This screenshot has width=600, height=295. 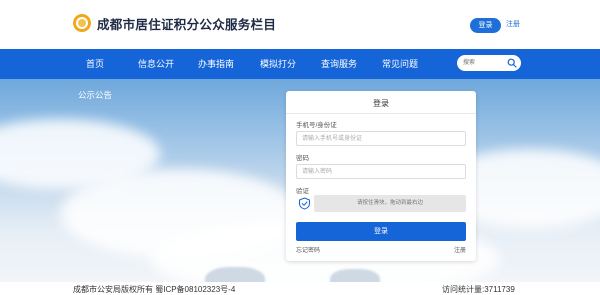 What do you see at coordinates (478, 289) in the screenshot?
I see `footer-visit-count: 访问统计量:3711739` at bounding box center [478, 289].